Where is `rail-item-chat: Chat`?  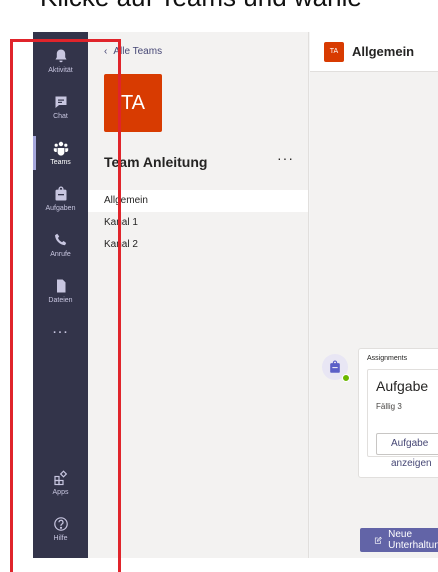 rail-item-chat: Chat is located at coordinates (60, 107).